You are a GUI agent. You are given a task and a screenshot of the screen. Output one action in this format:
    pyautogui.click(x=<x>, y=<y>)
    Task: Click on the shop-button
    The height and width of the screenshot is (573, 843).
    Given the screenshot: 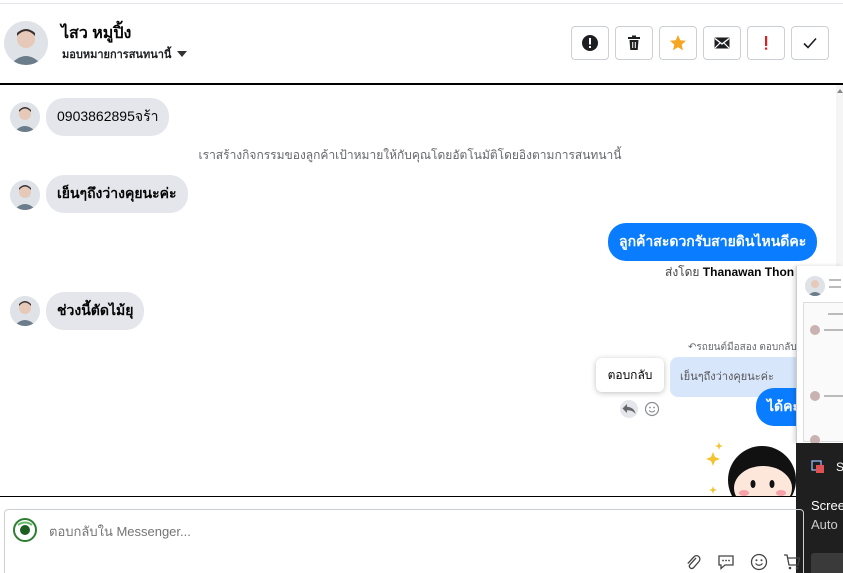 What is the action you would take?
    pyautogui.click(x=791, y=562)
    